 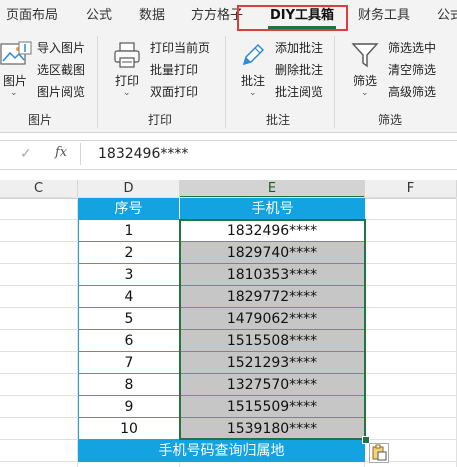 What do you see at coordinates (129, 341) in the screenshot?
I see `table-cell-index: 6` at bounding box center [129, 341].